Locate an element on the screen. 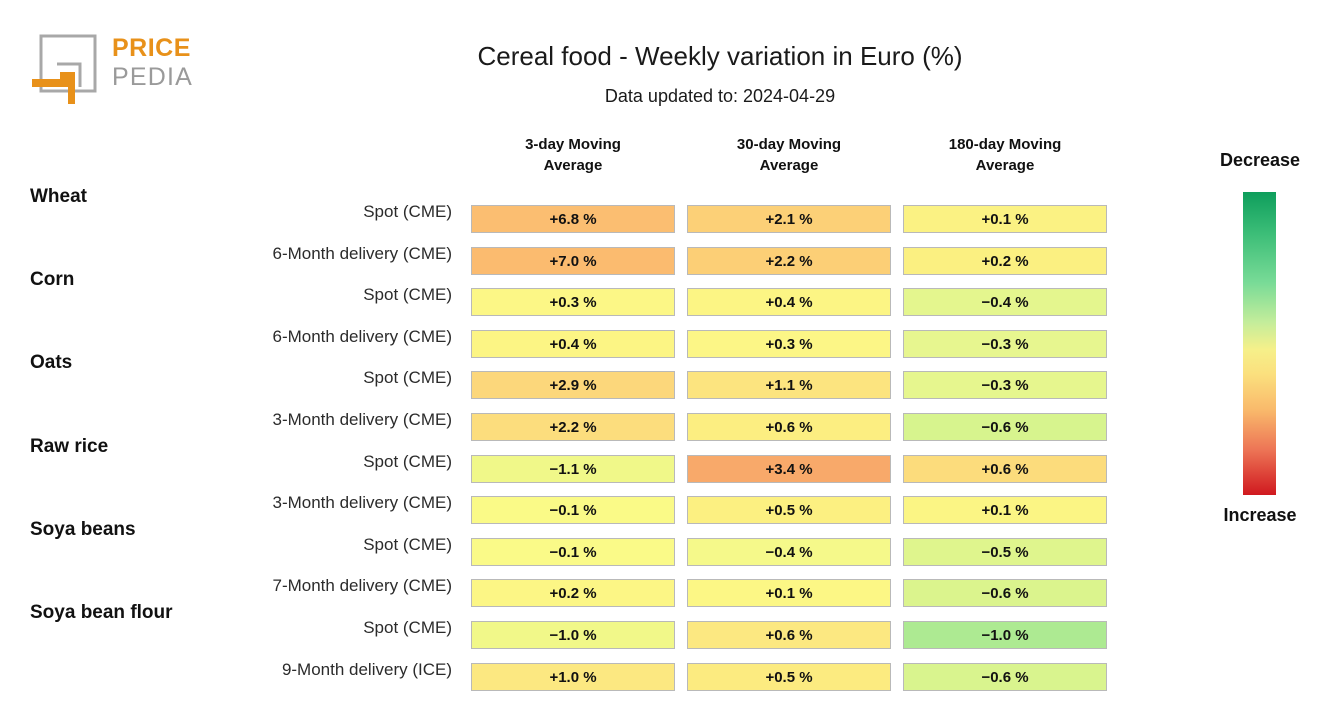  logo-pedia-text: PEDIA is located at coordinates (153, 77).